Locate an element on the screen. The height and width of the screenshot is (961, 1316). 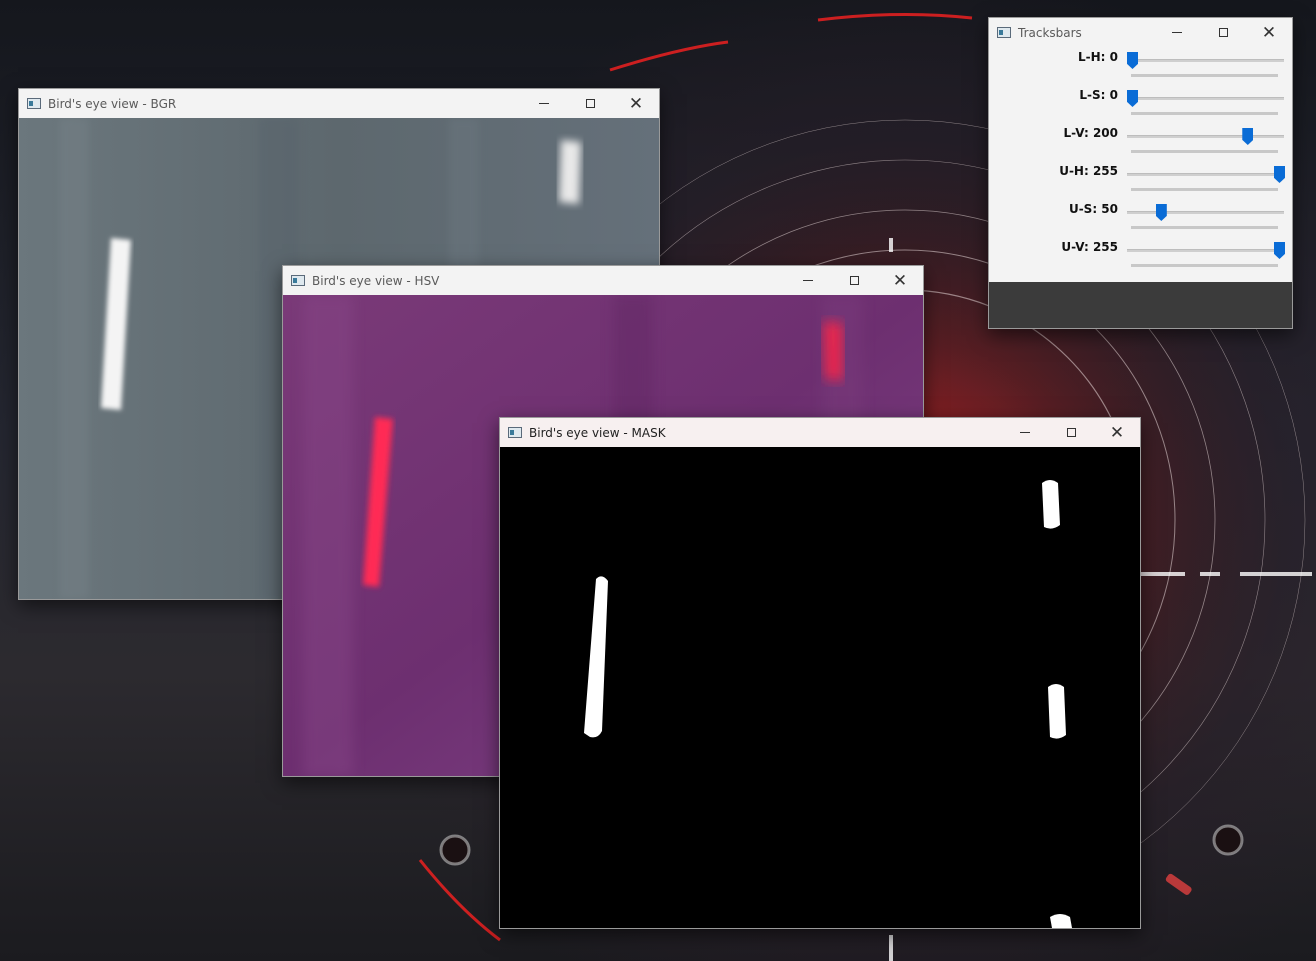
trackbar-label: L-S: 0 is located at coordinates (1098, 95).